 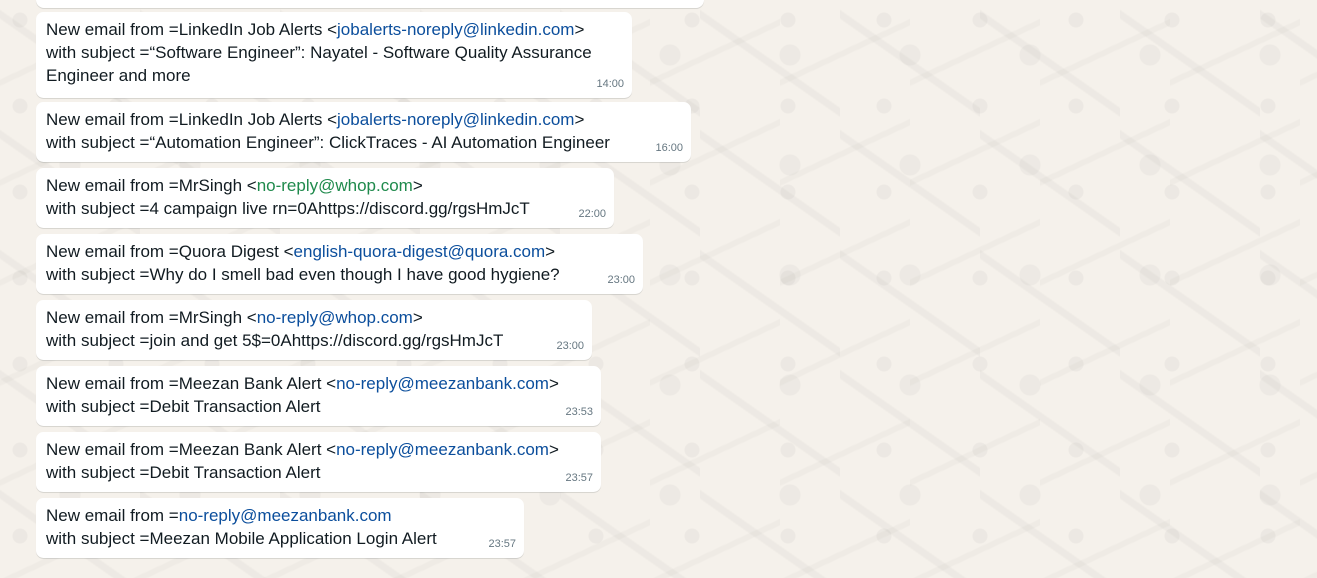 What do you see at coordinates (118, 75) in the screenshot?
I see `message-line-subject-continued: Engineer and more` at bounding box center [118, 75].